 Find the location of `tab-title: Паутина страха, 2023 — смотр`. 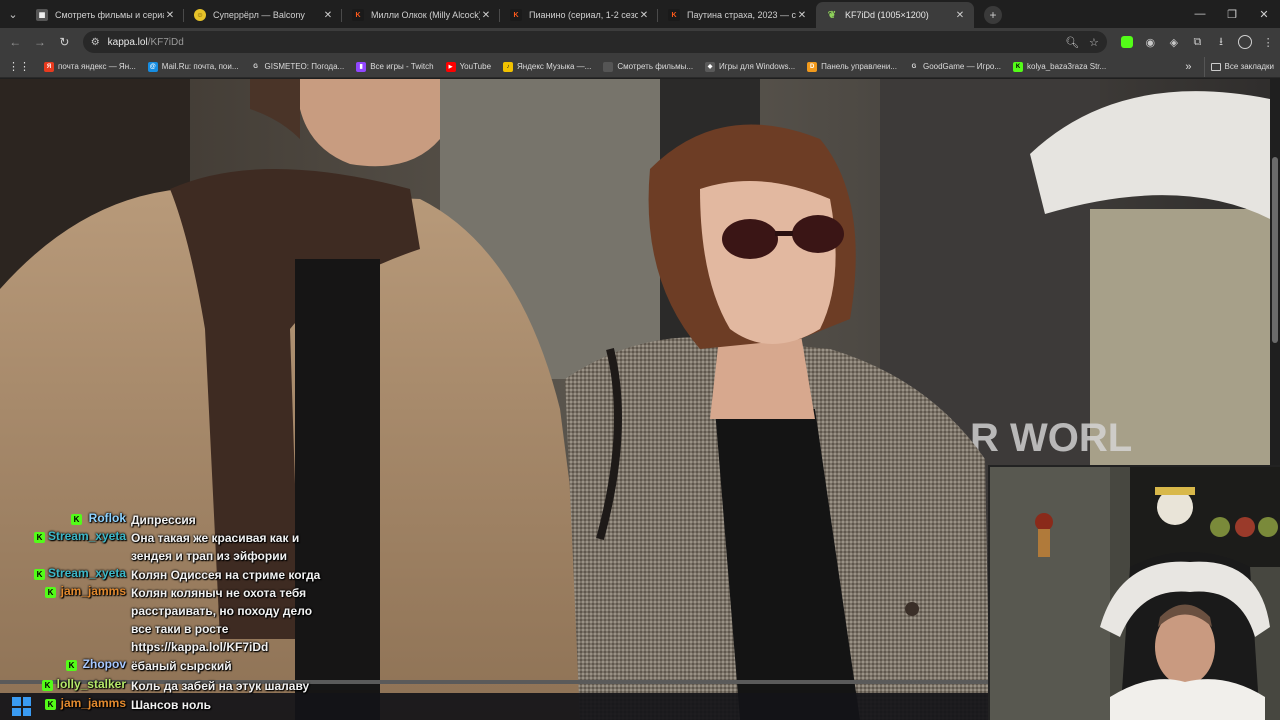

tab-title: Паутина страха, 2023 — смотр is located at coordinates (741, 15).